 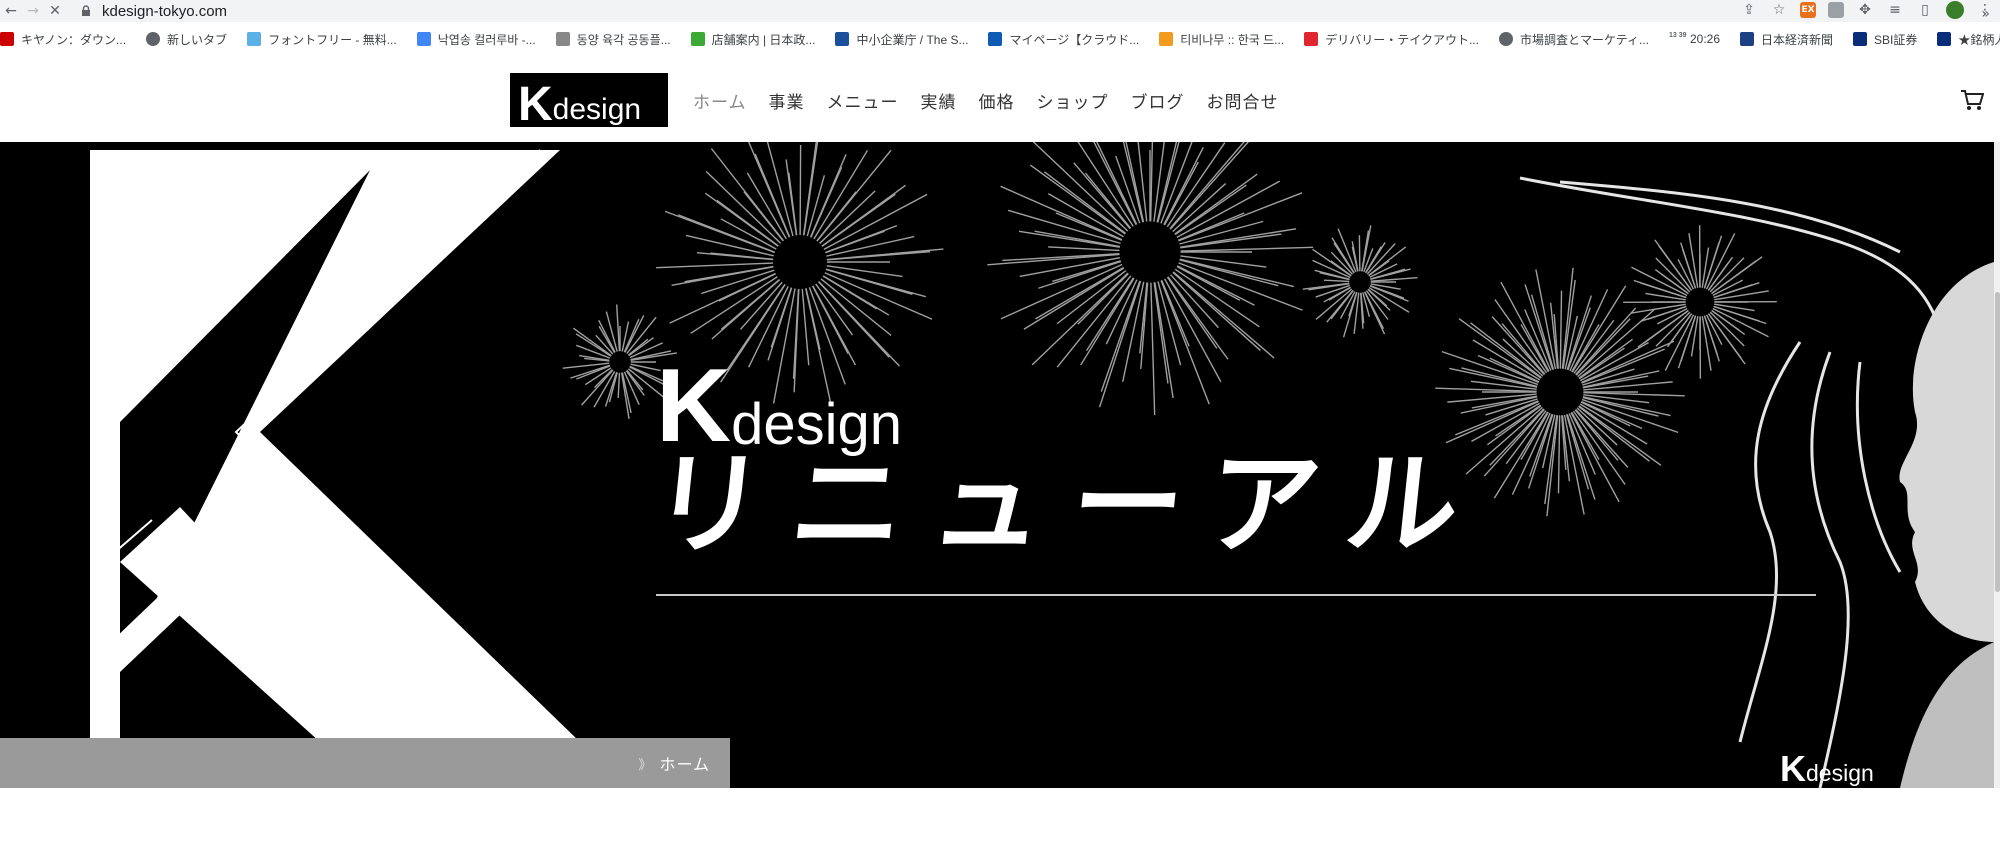 I want to click on nikkei-icon, so click(x=1747, y=39).